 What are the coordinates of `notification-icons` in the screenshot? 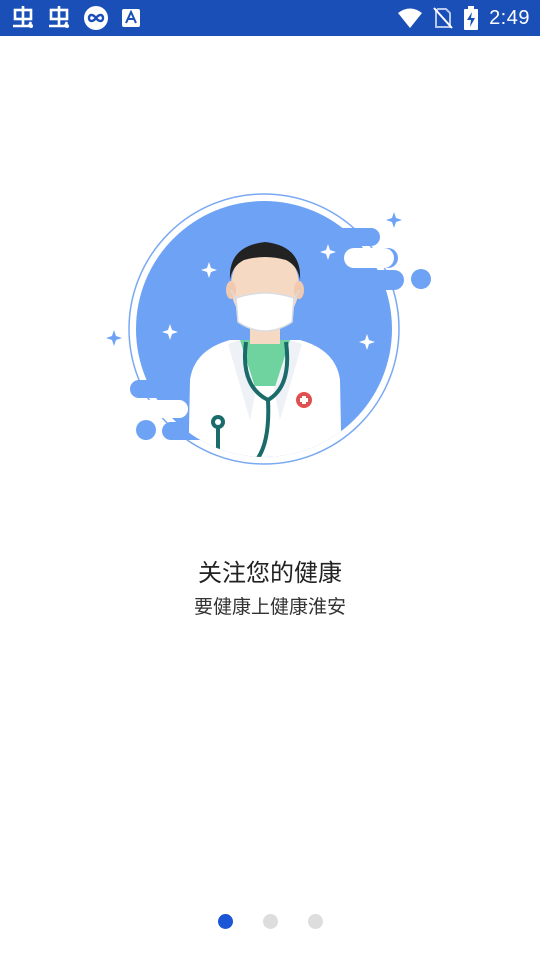 It's located at (76, 18).